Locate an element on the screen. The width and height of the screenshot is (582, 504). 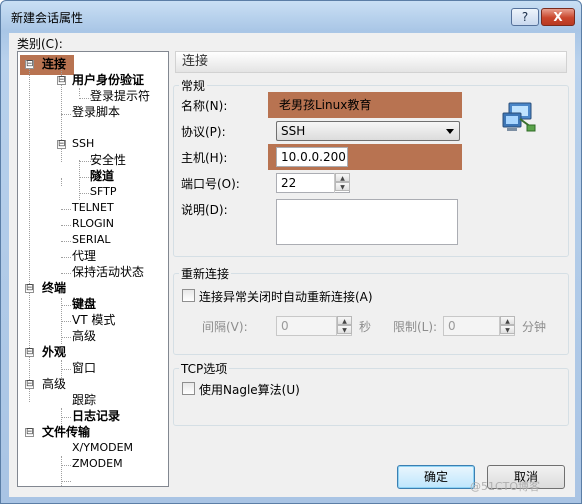
nagle-checkbox is located at coordinates (188, 388).